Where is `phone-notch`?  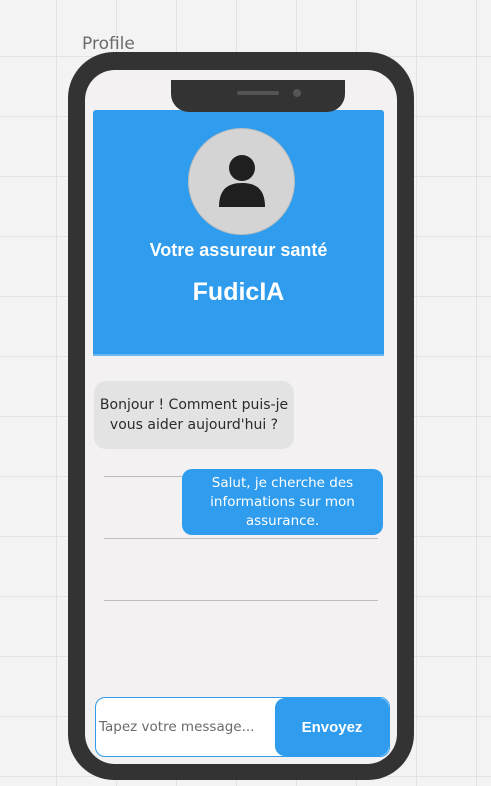 phone-notch is located at coordinates (258, 96).